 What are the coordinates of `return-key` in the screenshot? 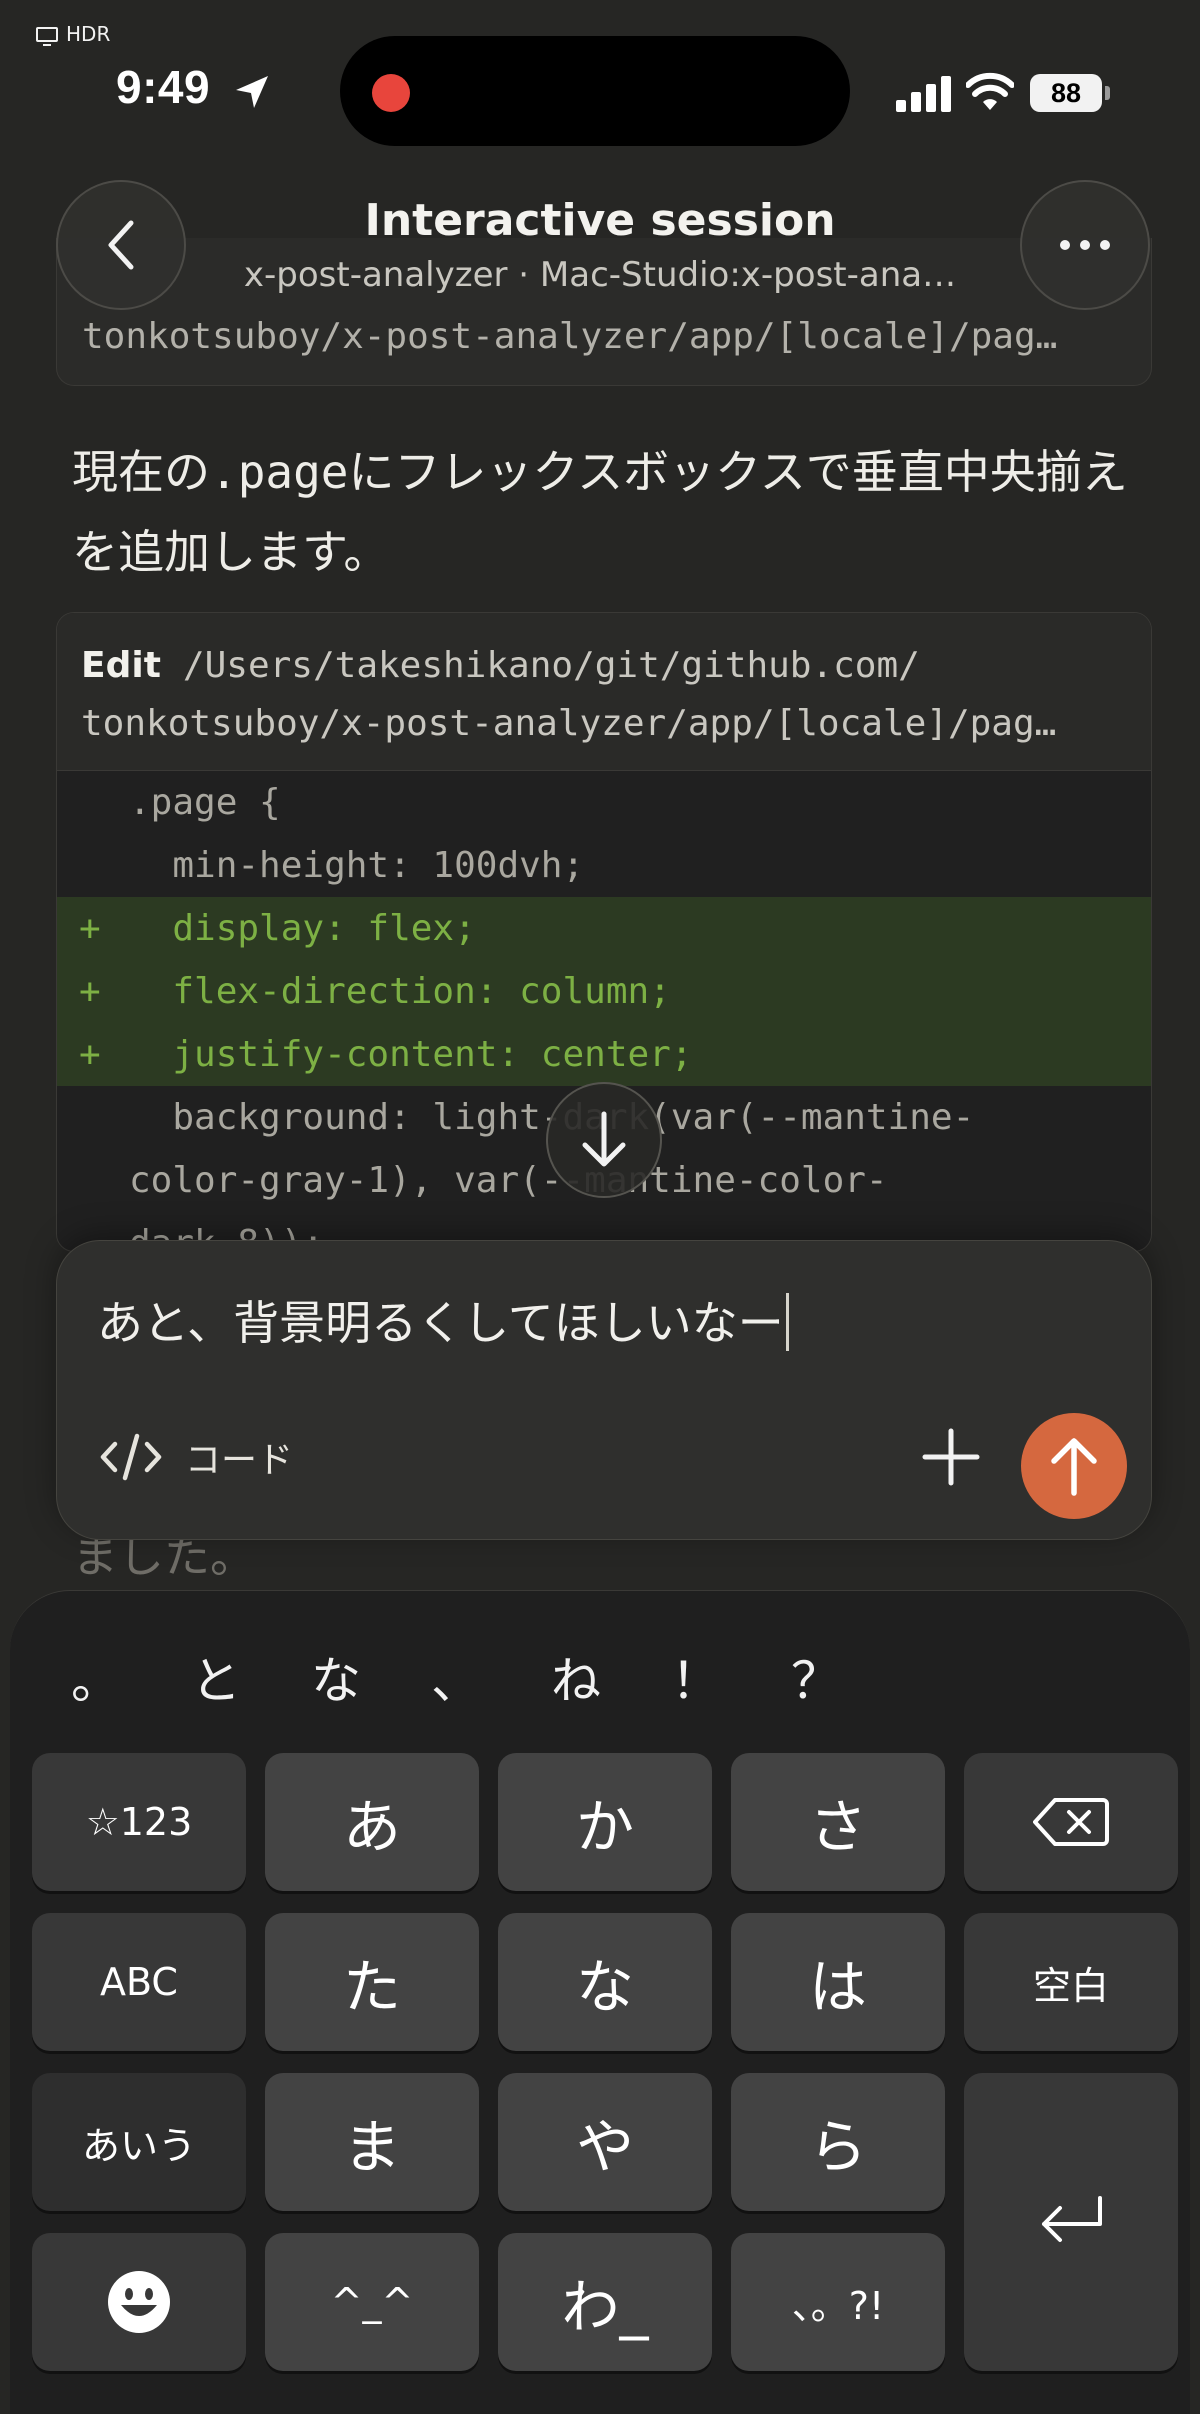 It's located at (1071, 2222).